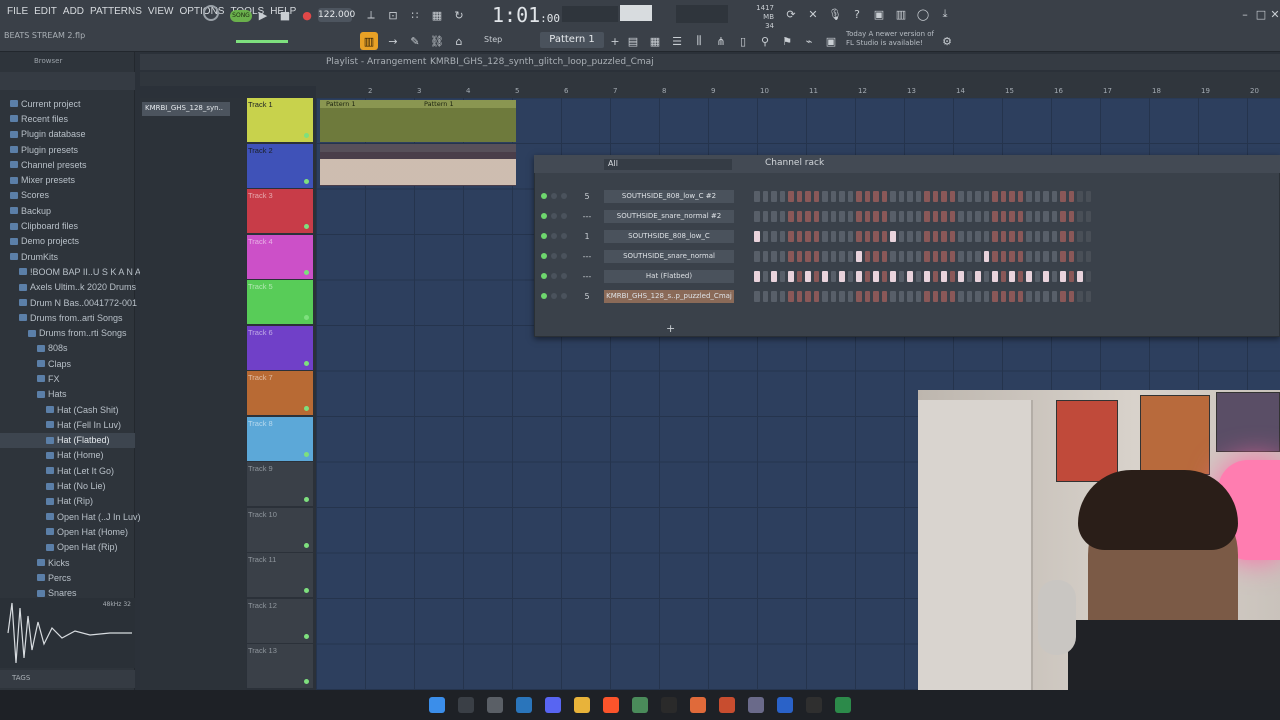  What do you see at coordinates (831, 41) in the screenshot?
I see `news-icon: ▣` at bounding box center [831, 41].